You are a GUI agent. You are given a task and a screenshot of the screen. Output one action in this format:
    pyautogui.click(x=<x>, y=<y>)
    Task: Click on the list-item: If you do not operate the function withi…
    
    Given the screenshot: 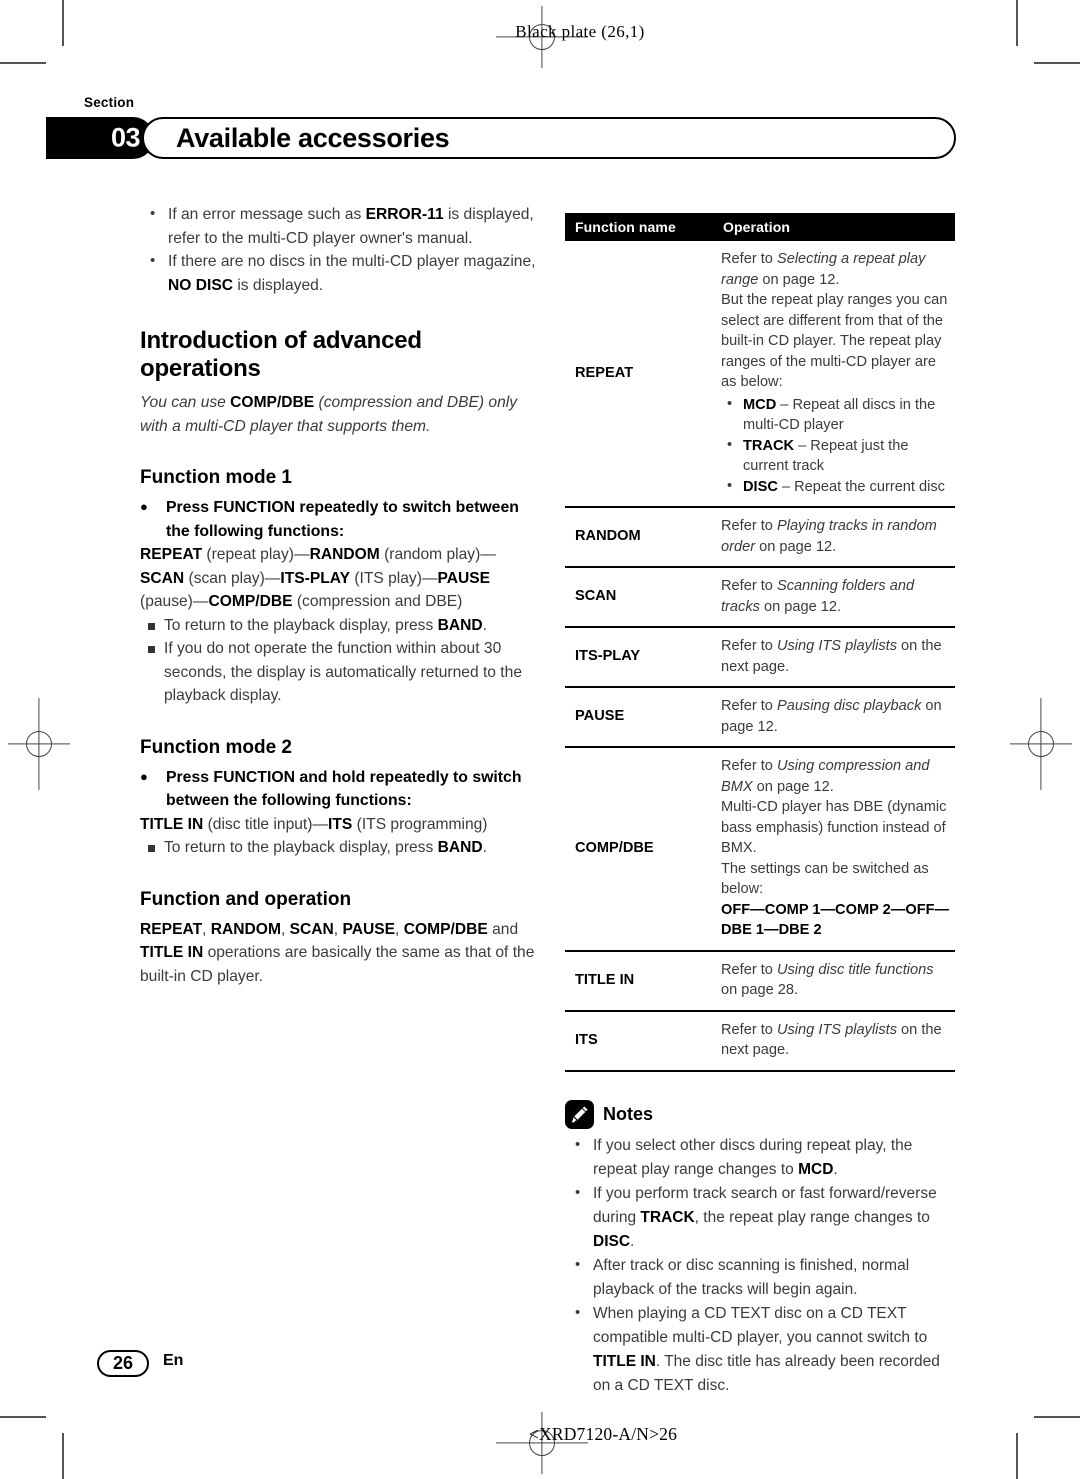 What is the action you would take?
    pyautogui.click(x=340, y=672)
    